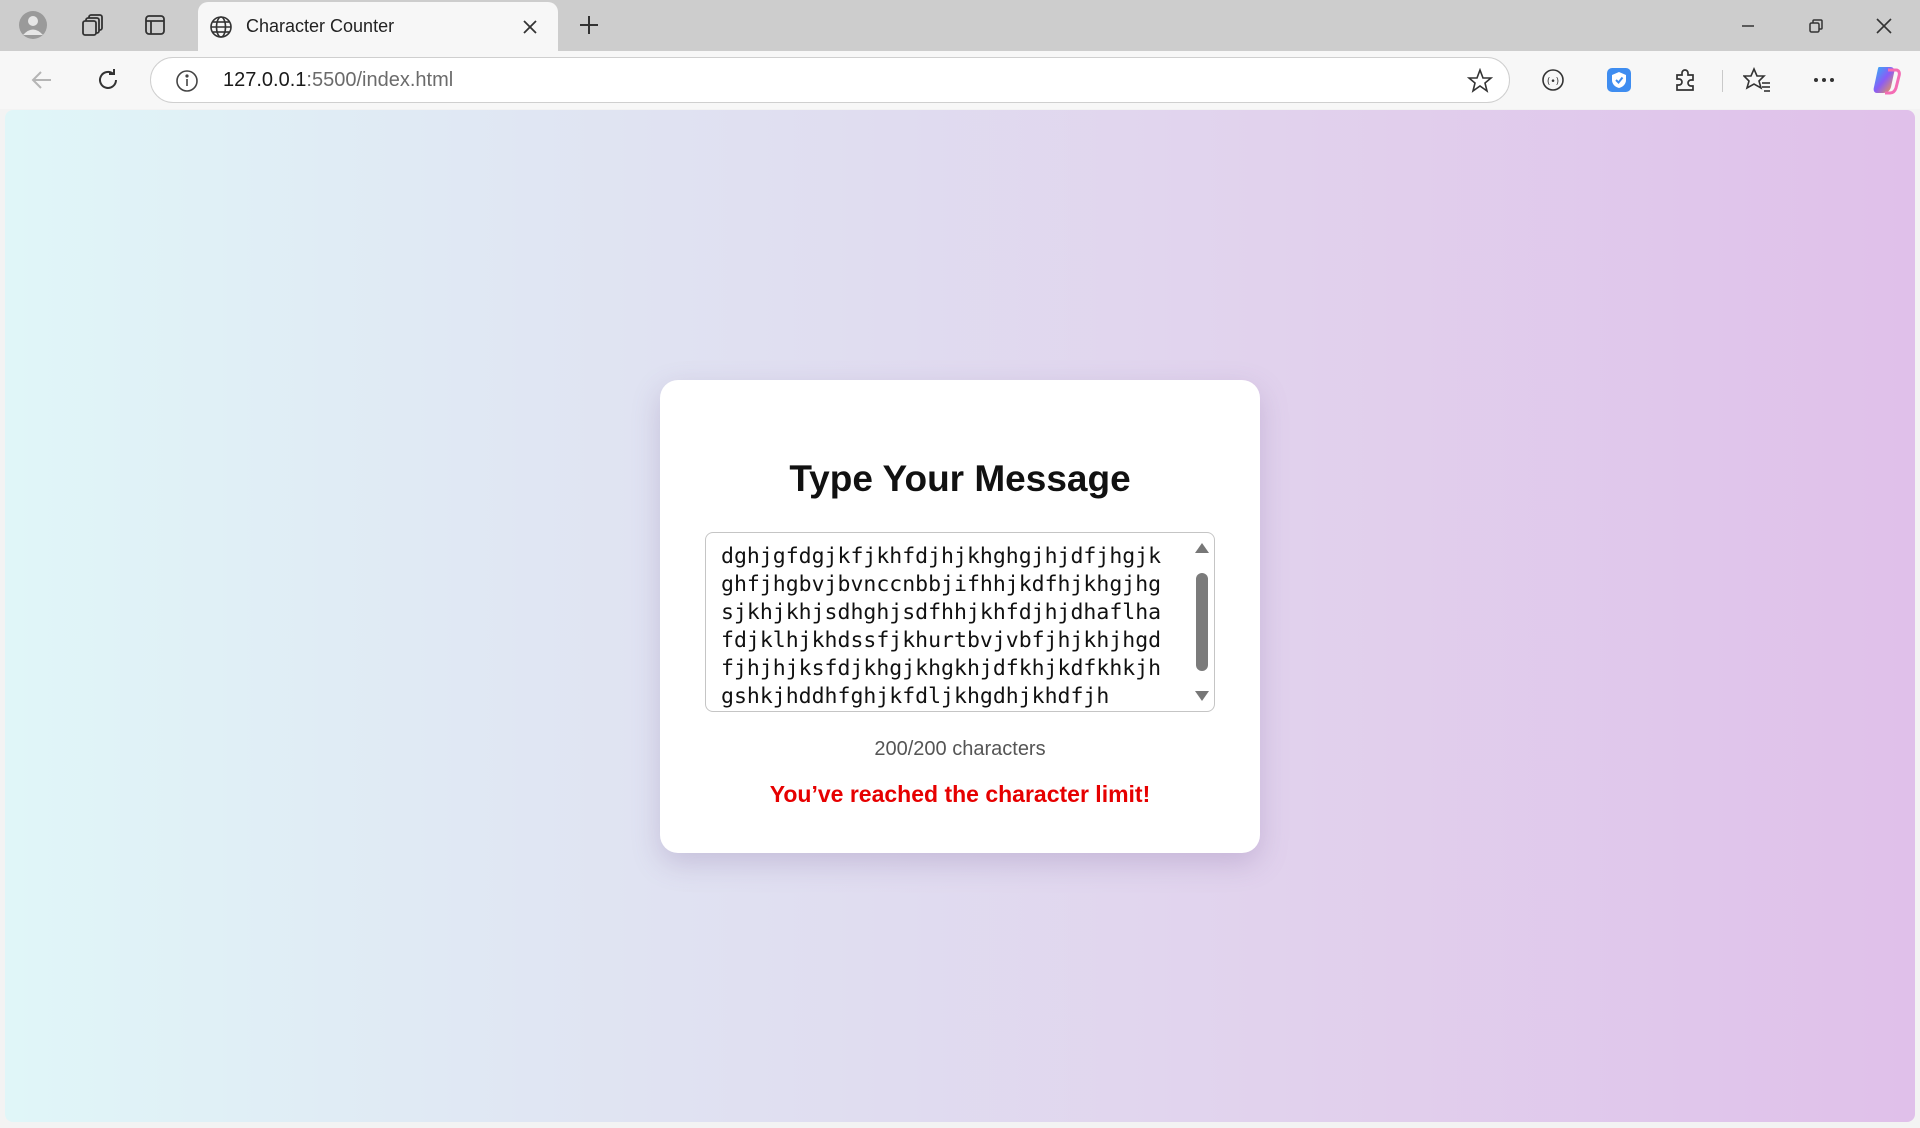 Image resolution: width=1920 pixels, height=1128 pixels. What do you see at coordinates (42, 80) in the screenshot?
I see `back-icon` at bounding box center [42, 80].